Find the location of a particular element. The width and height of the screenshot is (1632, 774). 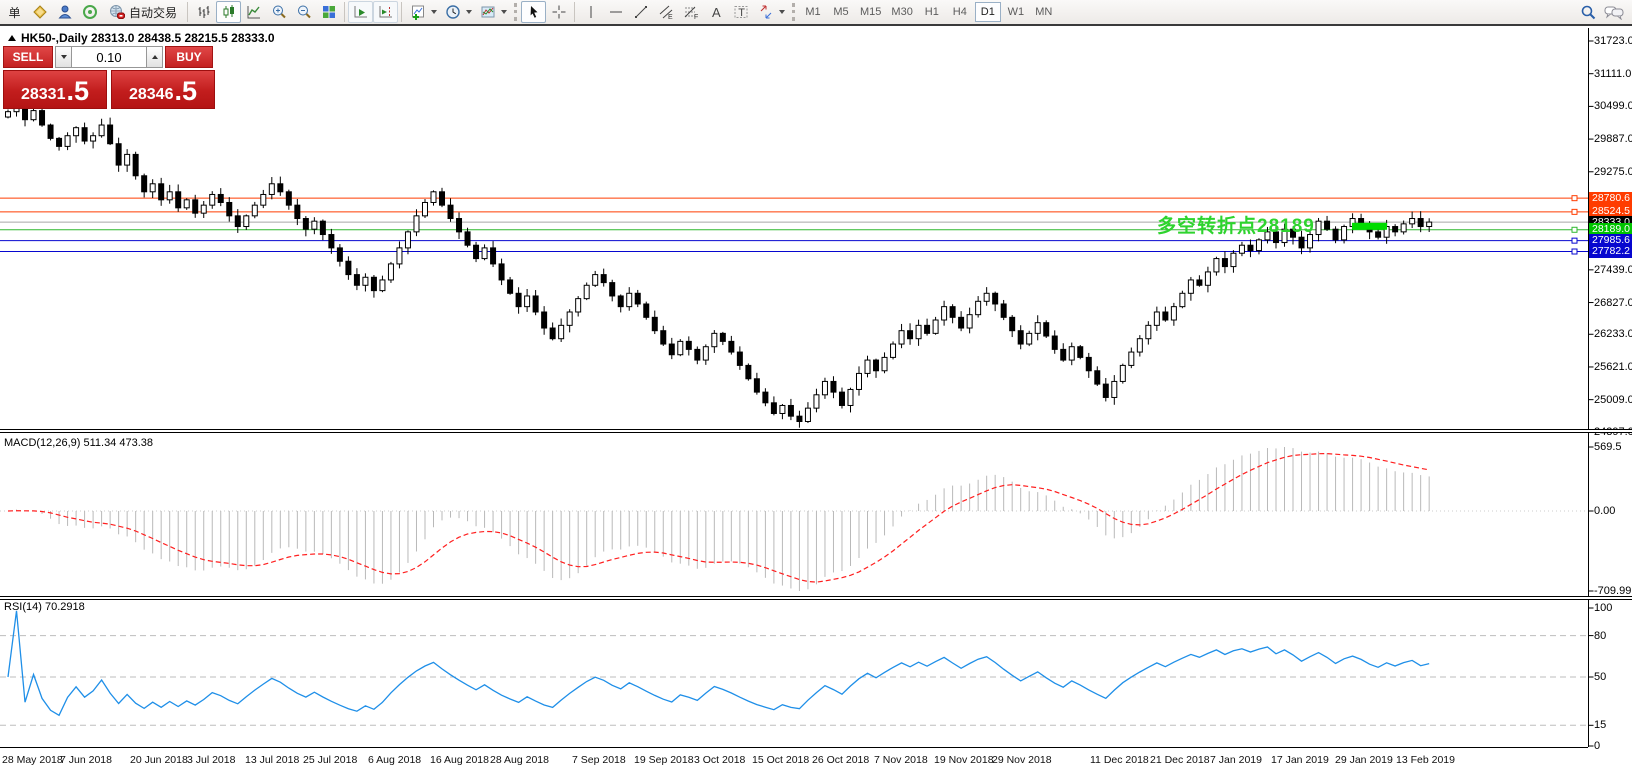

date-label-8: 28 Aug 2018 is located at coordinates (519, 760).